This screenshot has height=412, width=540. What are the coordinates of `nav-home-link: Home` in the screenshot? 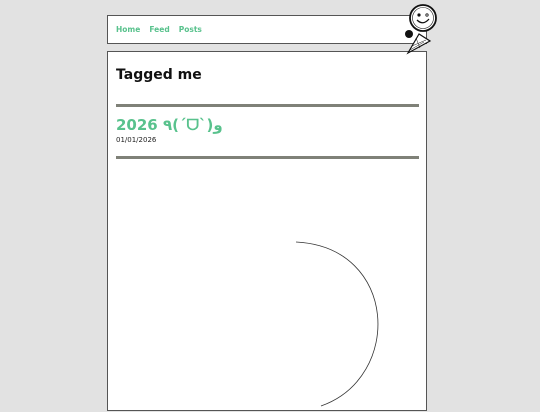 It's located at (128, 29).